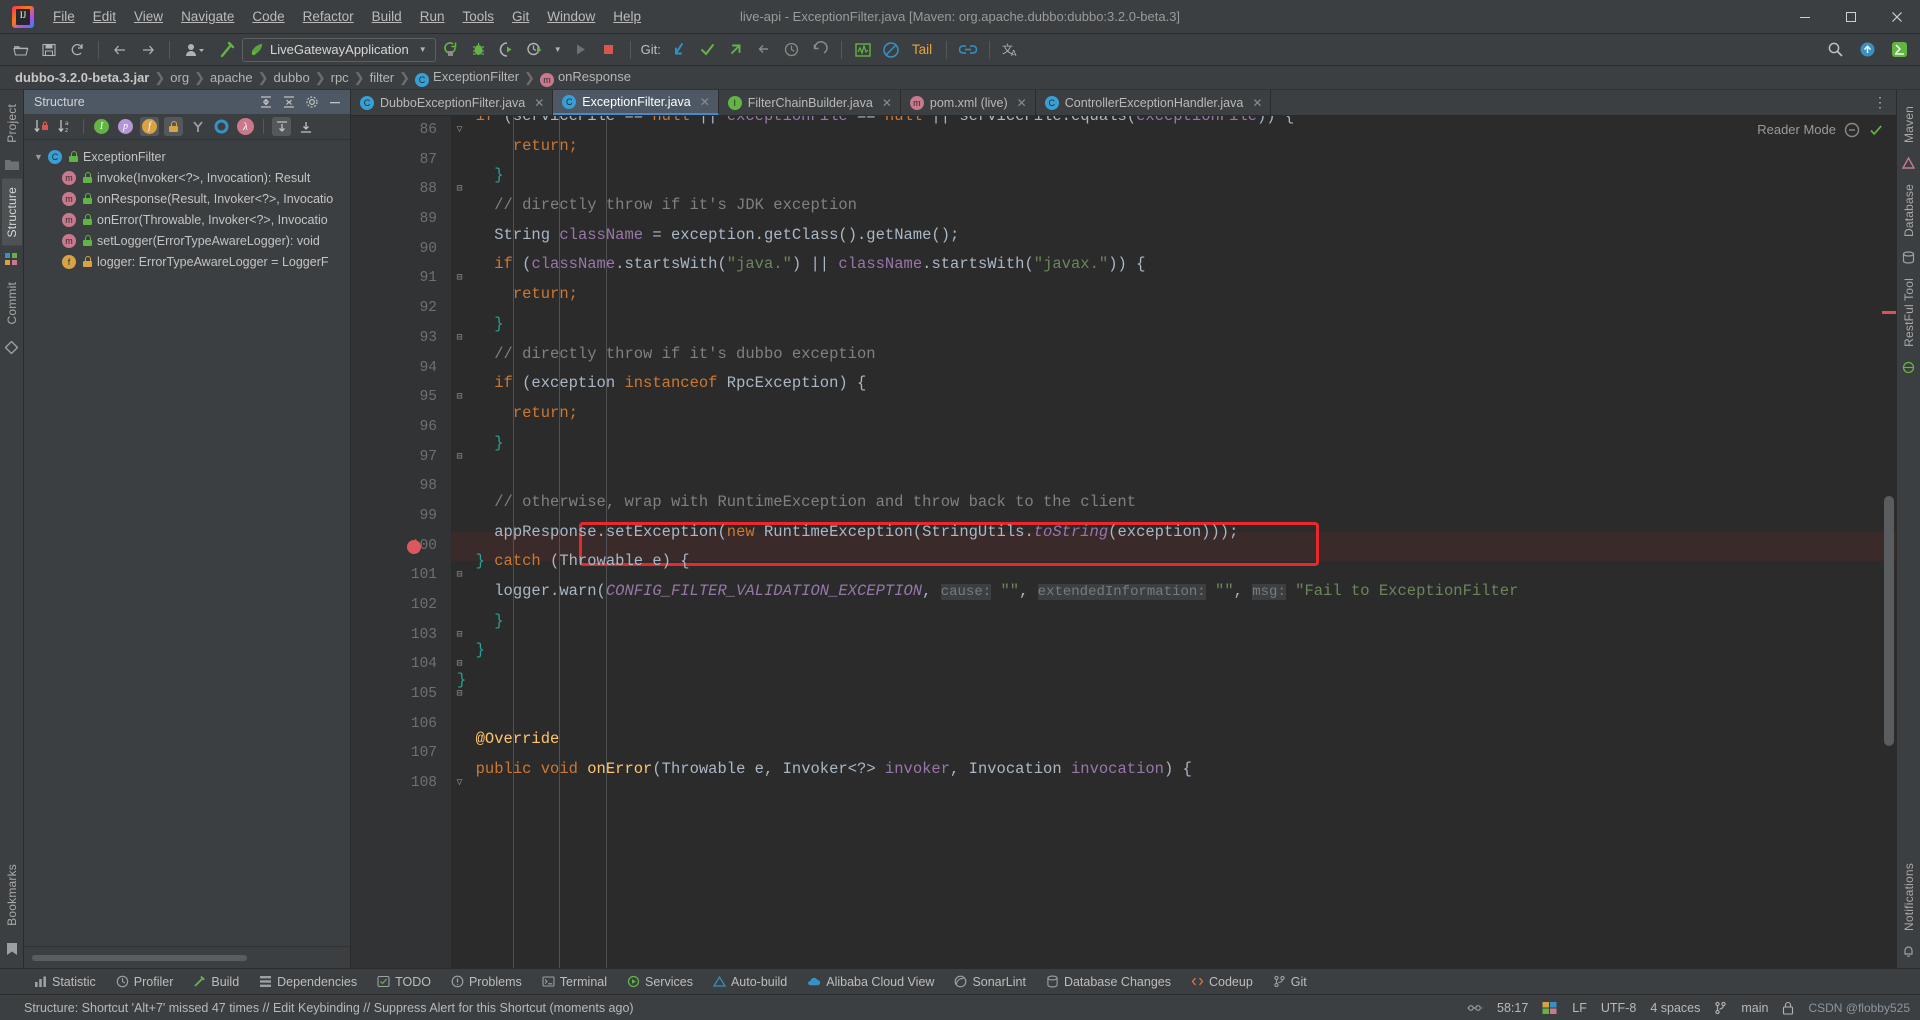  Describe the element at coordinates (1475, 1008) in the screenshot. I see `inspections-icon` at that location.